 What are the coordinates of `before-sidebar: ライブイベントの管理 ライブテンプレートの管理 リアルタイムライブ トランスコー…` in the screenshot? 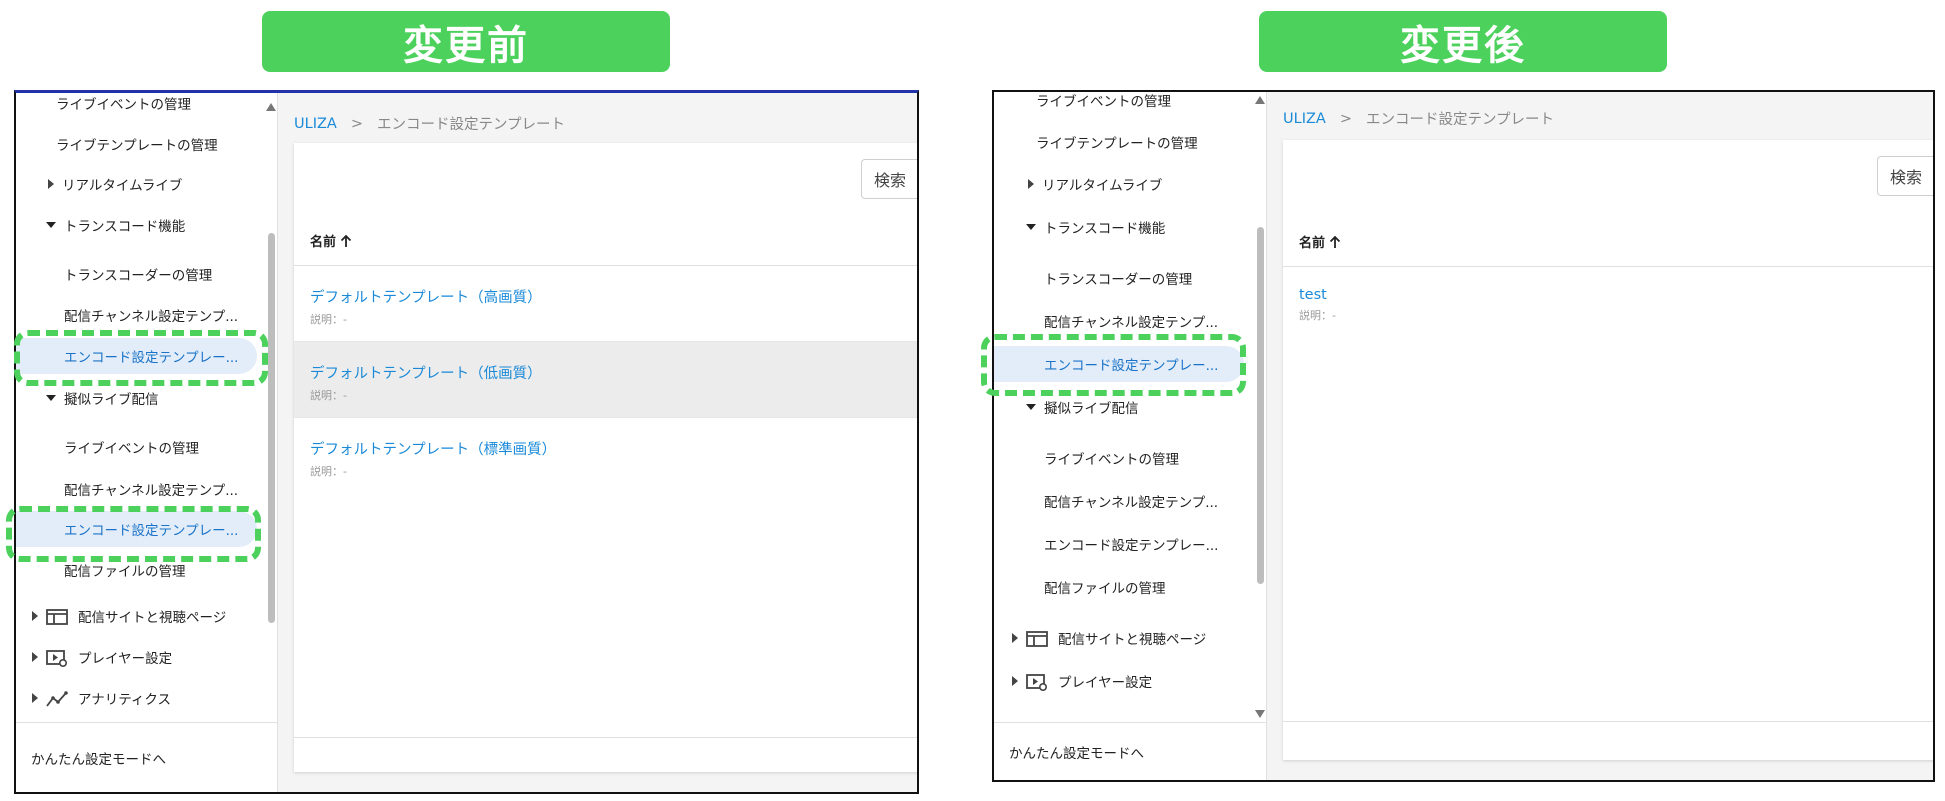 It's located at (147, 442).